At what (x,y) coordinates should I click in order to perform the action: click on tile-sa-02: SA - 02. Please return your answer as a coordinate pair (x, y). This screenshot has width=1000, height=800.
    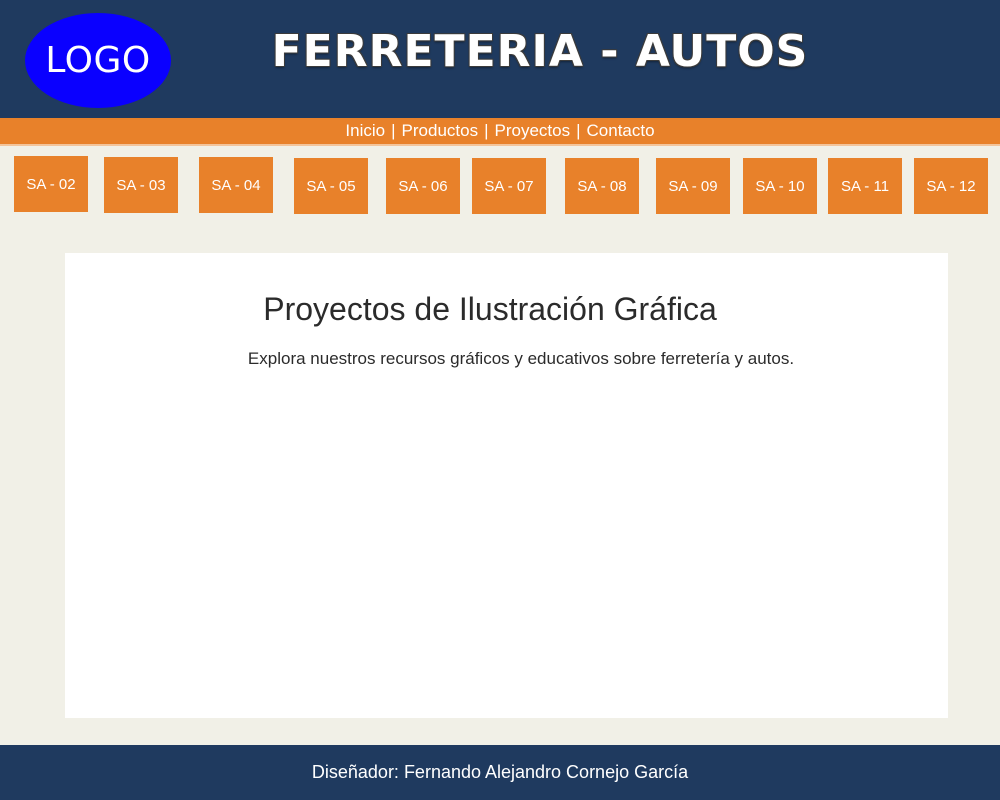
    Looking at the image, I should click on (51, 184).